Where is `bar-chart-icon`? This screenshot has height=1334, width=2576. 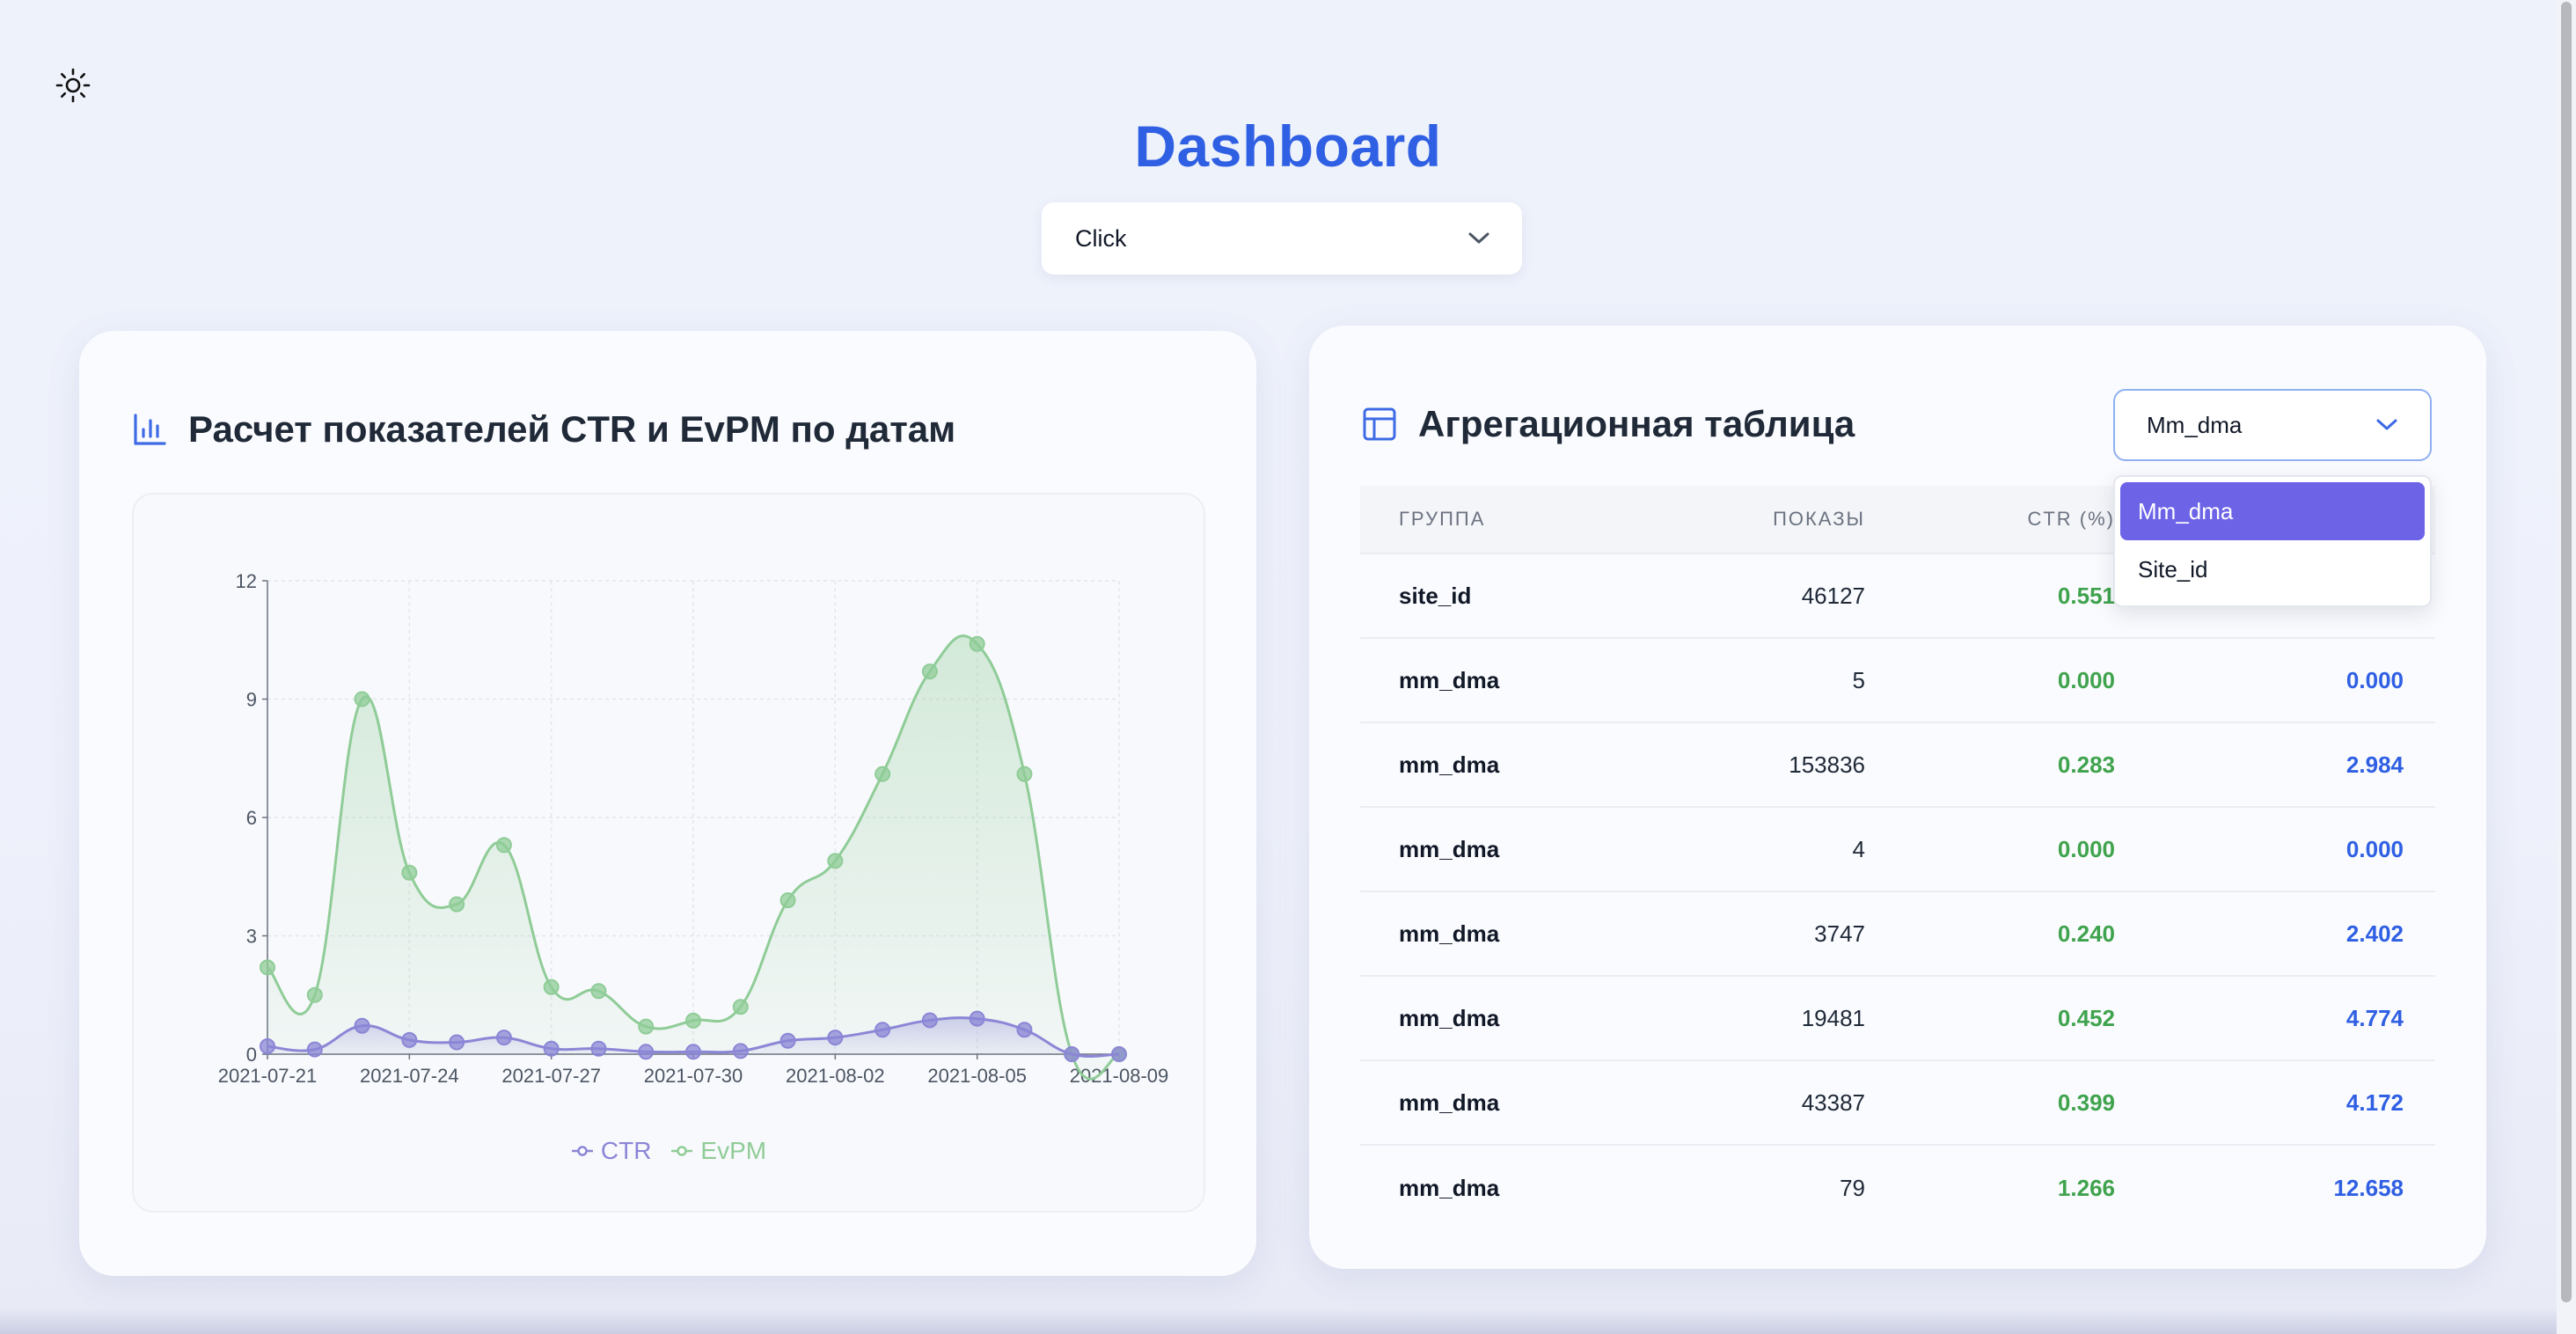 bar-chart-icon is located at coordinates (150, 430).